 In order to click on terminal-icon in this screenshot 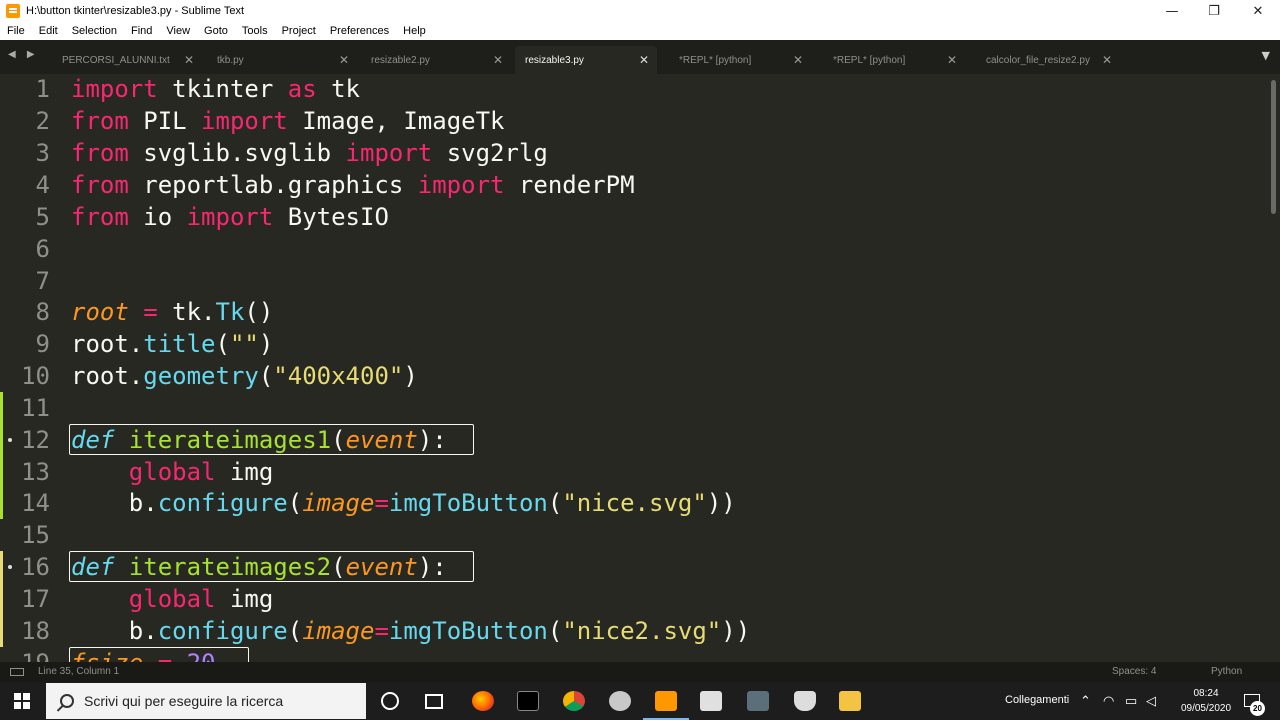, I will do `click(528, 701)`.